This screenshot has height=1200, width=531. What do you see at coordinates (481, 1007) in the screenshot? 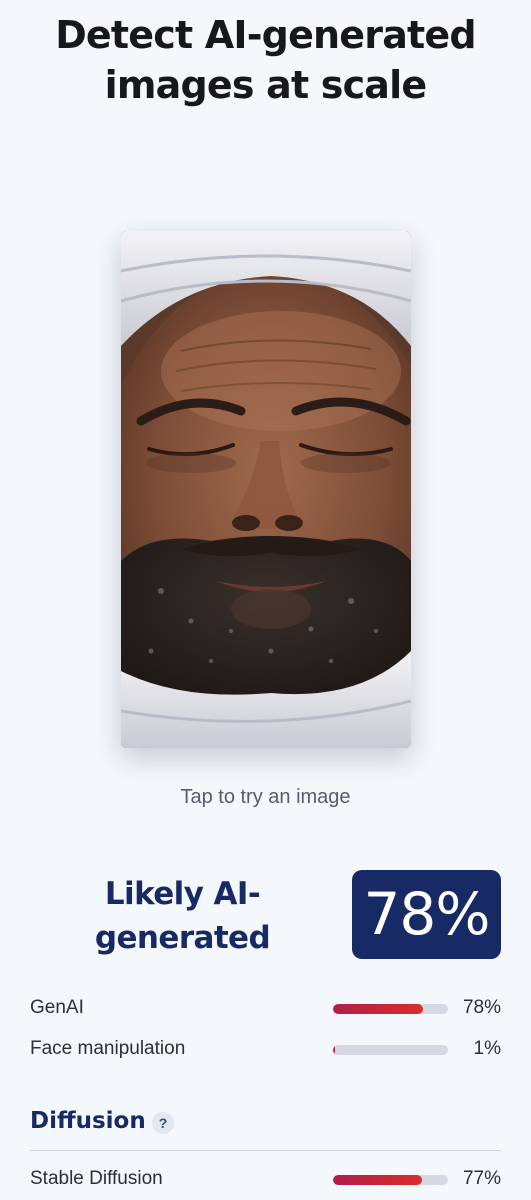
I see `metric-value: 78%` at bounding box center [481, 1007].